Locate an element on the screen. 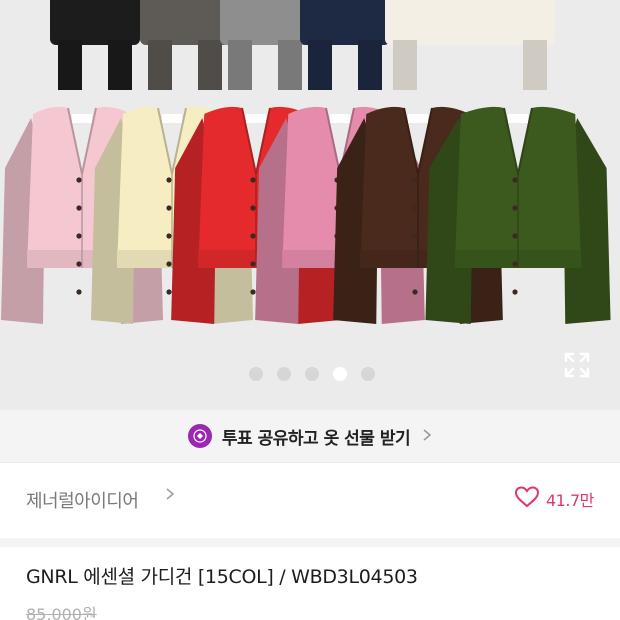  gallery-pagination is located at coordinates (310, 374).